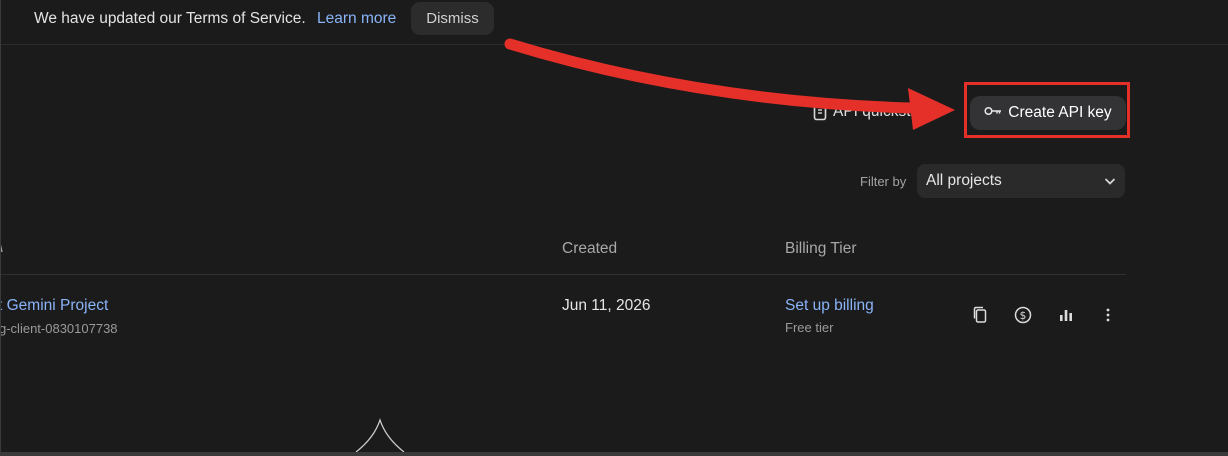 This screenshot has height=456, width=1228. Describe the element at coordinates (1066, 315) in the screenshot. I see `bar-chart-icon` at that location.